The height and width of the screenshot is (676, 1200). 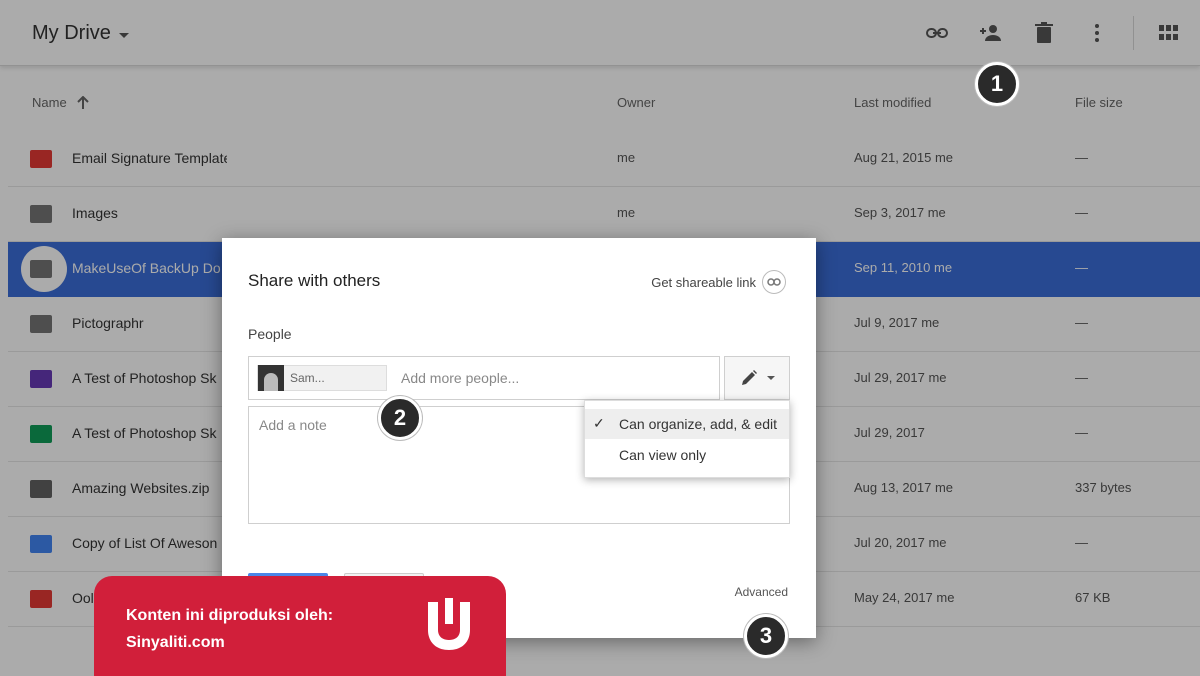 What do you see at coordinates (703, 282) in the screenshot?
I see `shareable-link-label: Get shareable link` at bounding box center [703, 282].